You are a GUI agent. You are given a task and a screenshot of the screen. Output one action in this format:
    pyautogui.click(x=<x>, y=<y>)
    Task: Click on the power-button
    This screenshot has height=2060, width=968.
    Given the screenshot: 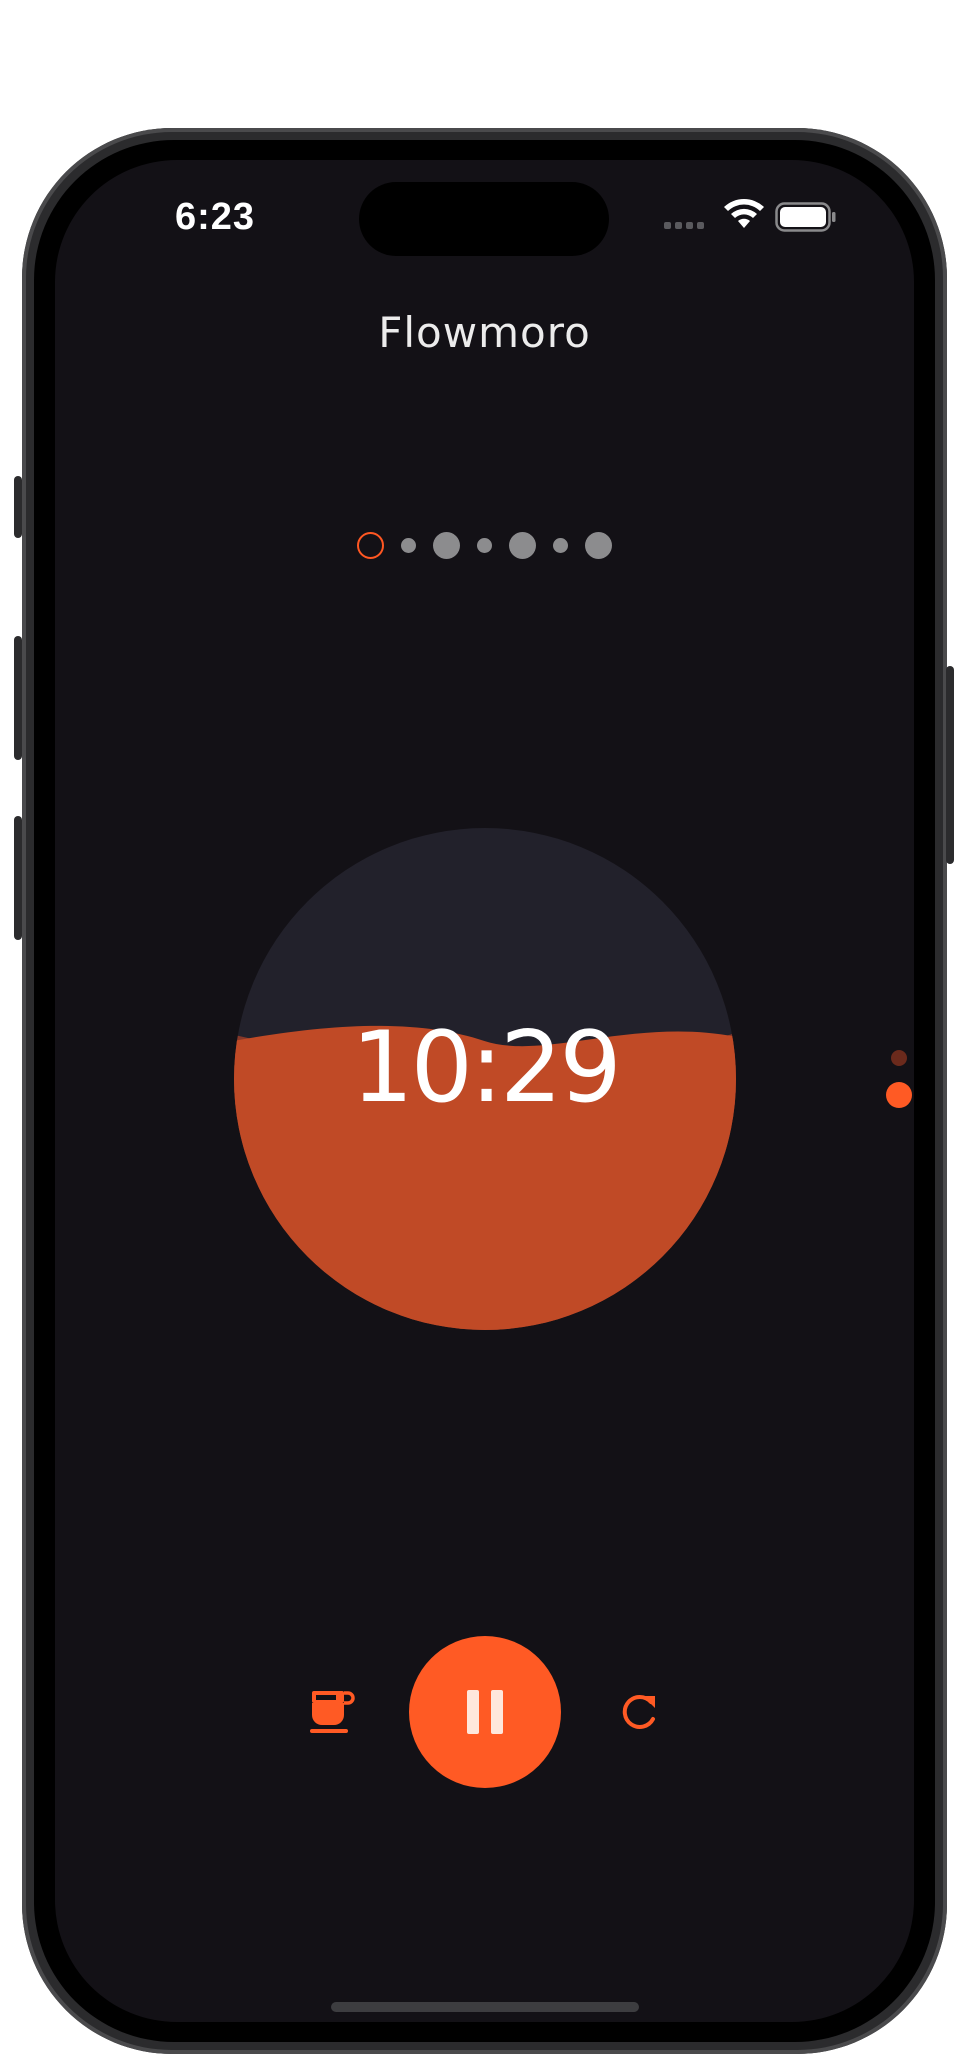 What is the action you would take?
    pyautogui.click(x=950, y=765)
    